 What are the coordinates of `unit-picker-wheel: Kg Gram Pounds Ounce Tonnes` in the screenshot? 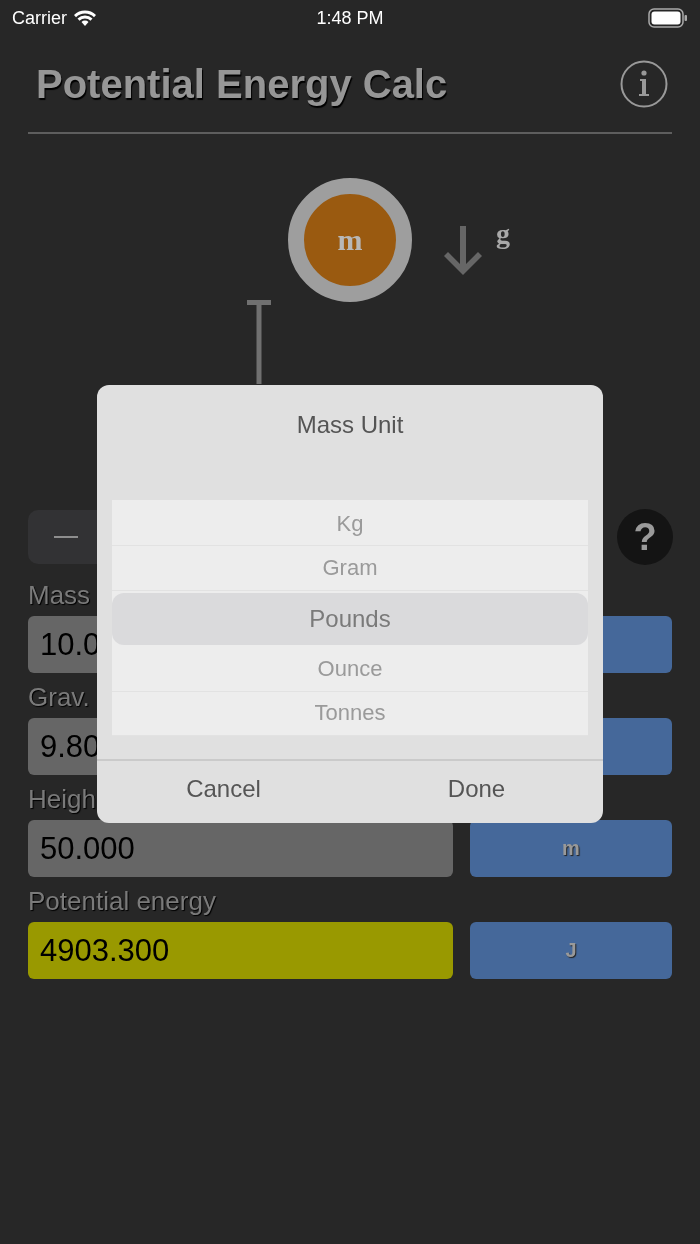 It's located at (350, 618).